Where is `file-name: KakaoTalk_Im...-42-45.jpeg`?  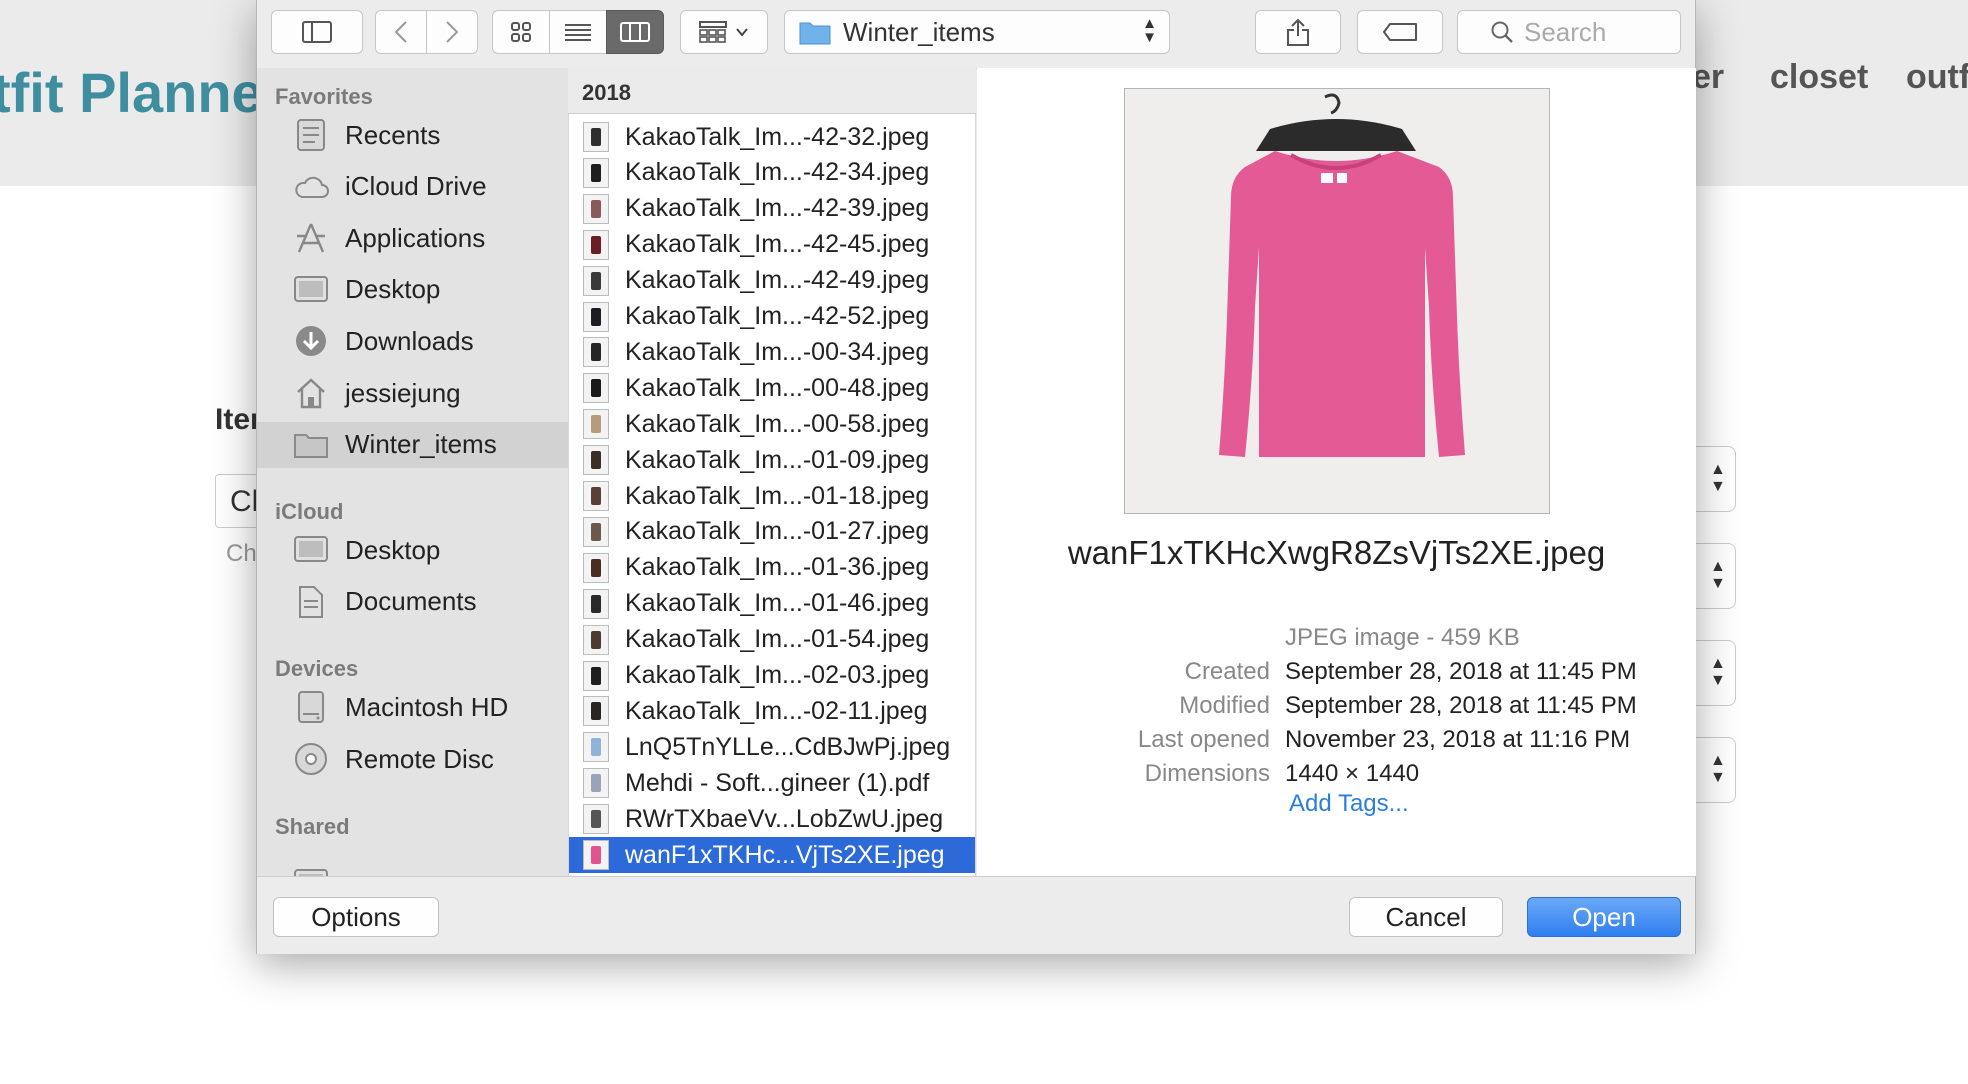 file-name: KakaoTalk_Im...-42-45.jpeg is located at coordinates (777, 244).